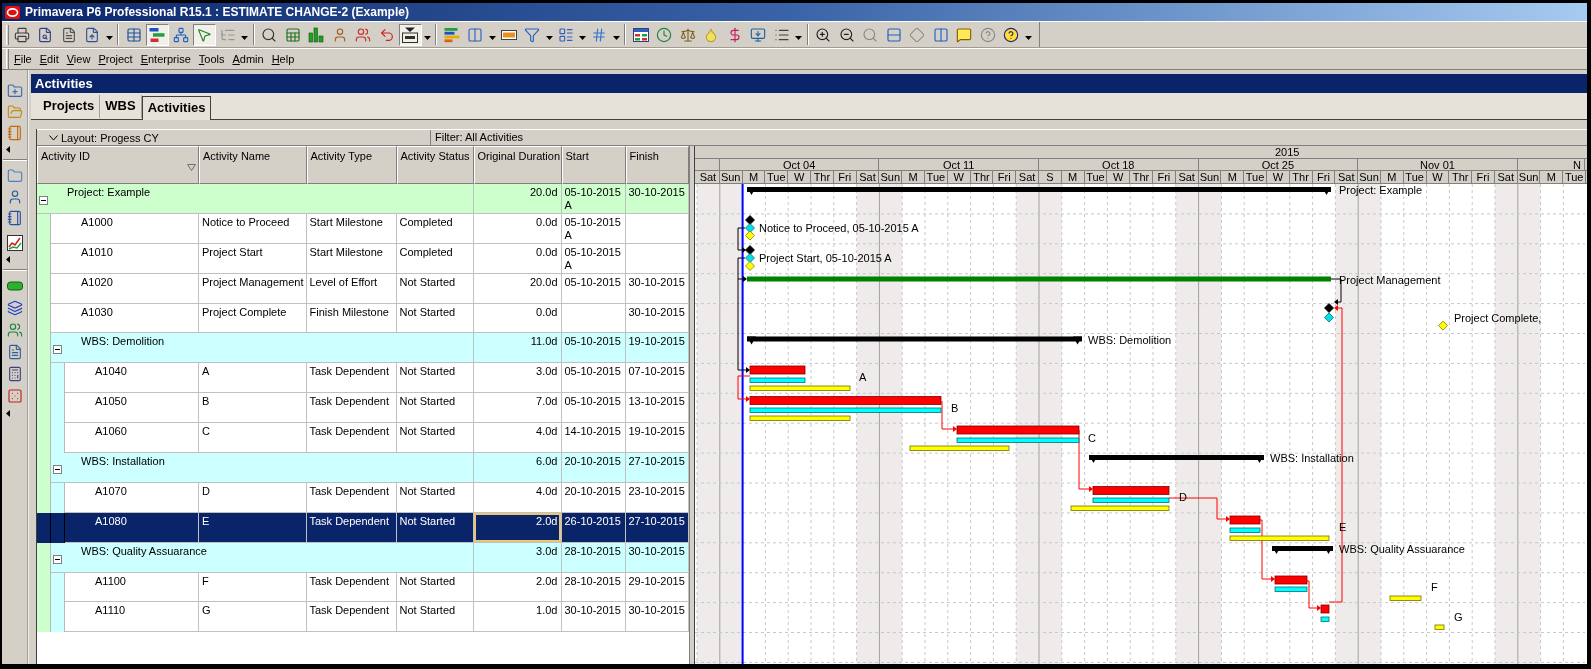  What do you see at coordinates (754, 177) in the screenshot?
I see `day-label: M` at bounding box center [754, 177].